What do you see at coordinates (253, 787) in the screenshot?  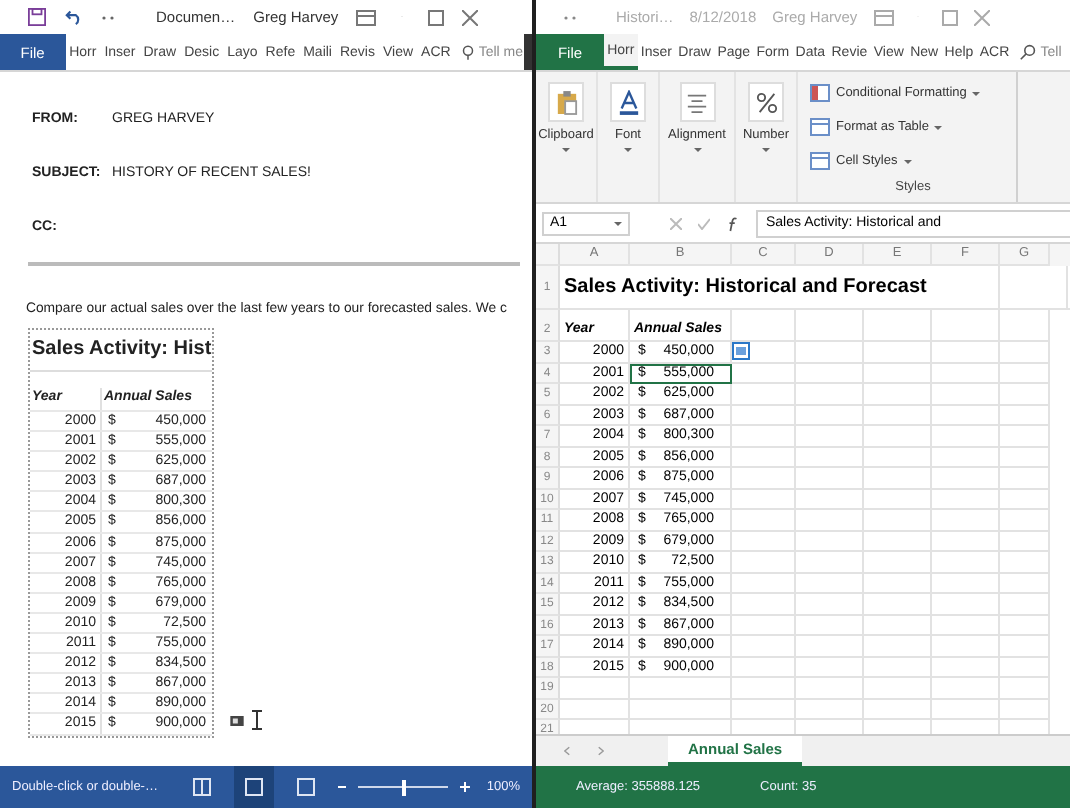 I see `view-mode-button` at bounding box center [253, 787].